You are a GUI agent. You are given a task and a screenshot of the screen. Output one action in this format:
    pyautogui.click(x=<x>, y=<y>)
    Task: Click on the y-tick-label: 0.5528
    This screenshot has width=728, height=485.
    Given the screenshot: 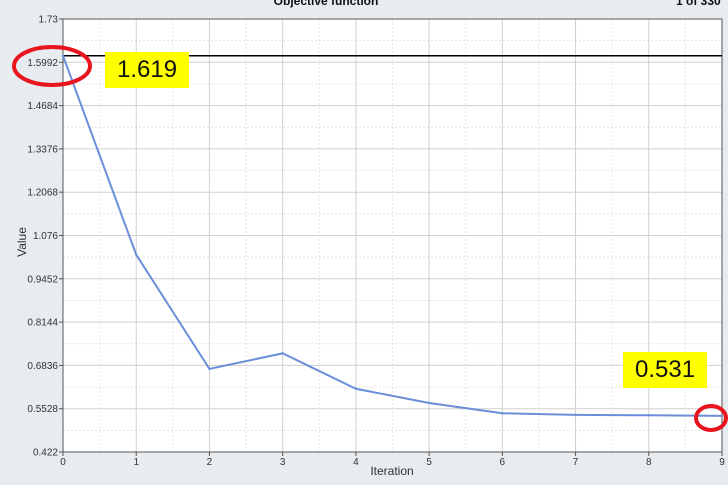 What is the action you would take?
    pyautogui.click(x=42, y=409)
    